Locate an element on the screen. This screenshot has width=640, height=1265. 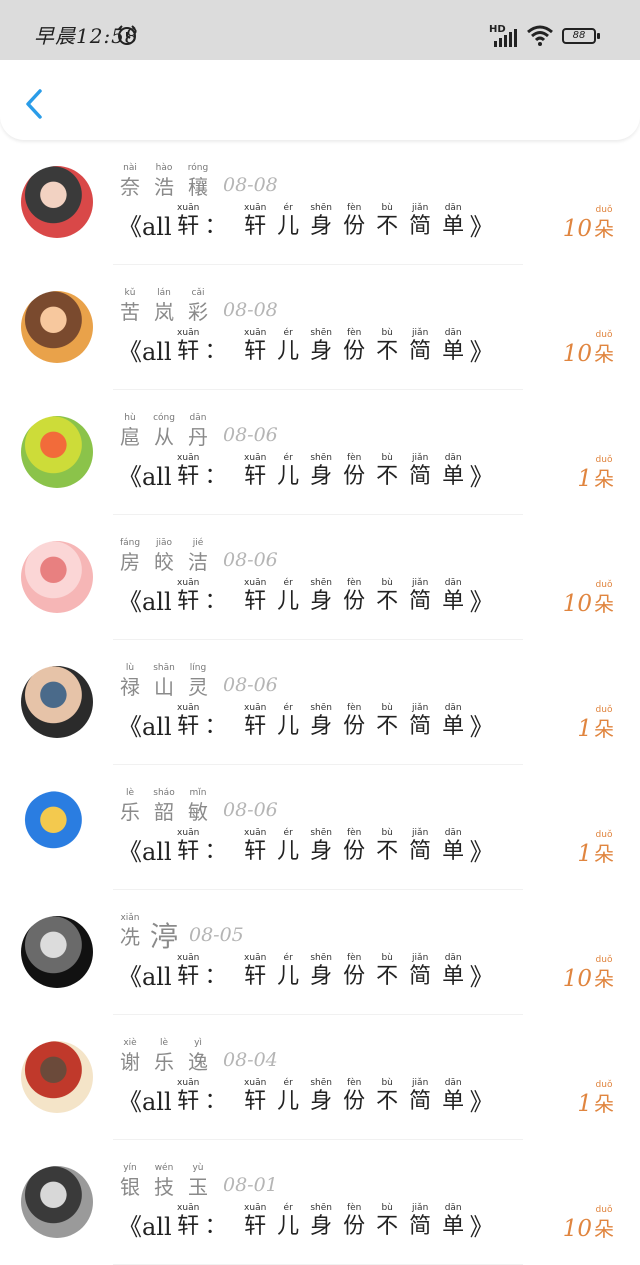
hanzi-text: 禄 is located at coordinates (130, 687).